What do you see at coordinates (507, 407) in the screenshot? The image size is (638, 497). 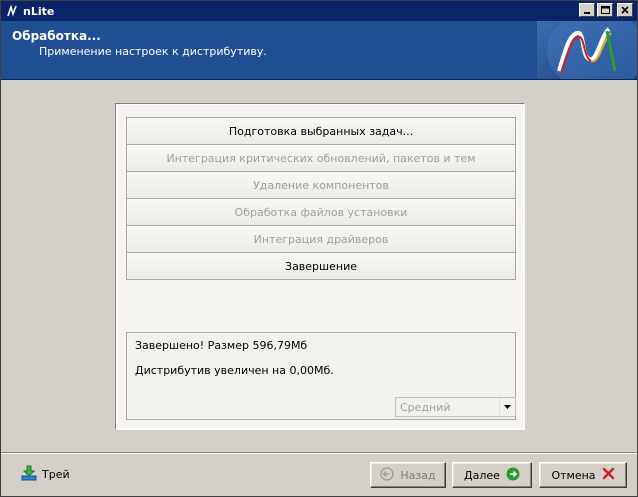 I see `chevron-down-icon` at bounding box center [507, 407].